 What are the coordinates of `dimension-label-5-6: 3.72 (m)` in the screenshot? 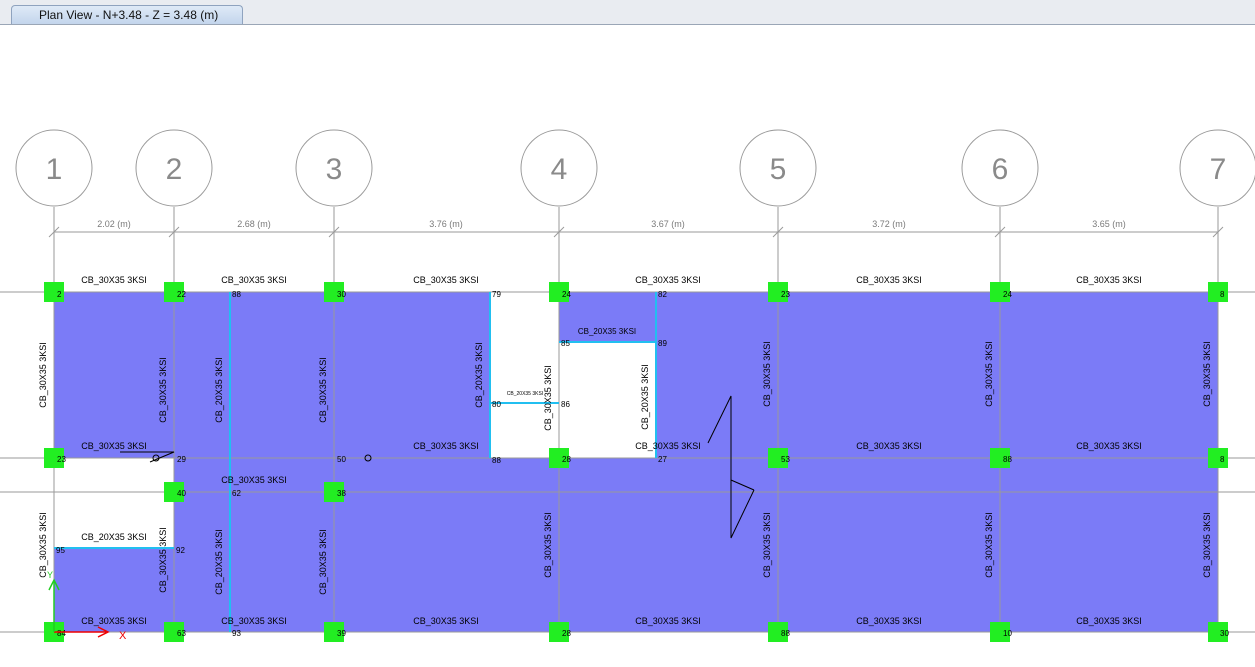 It's located at (889, 224).